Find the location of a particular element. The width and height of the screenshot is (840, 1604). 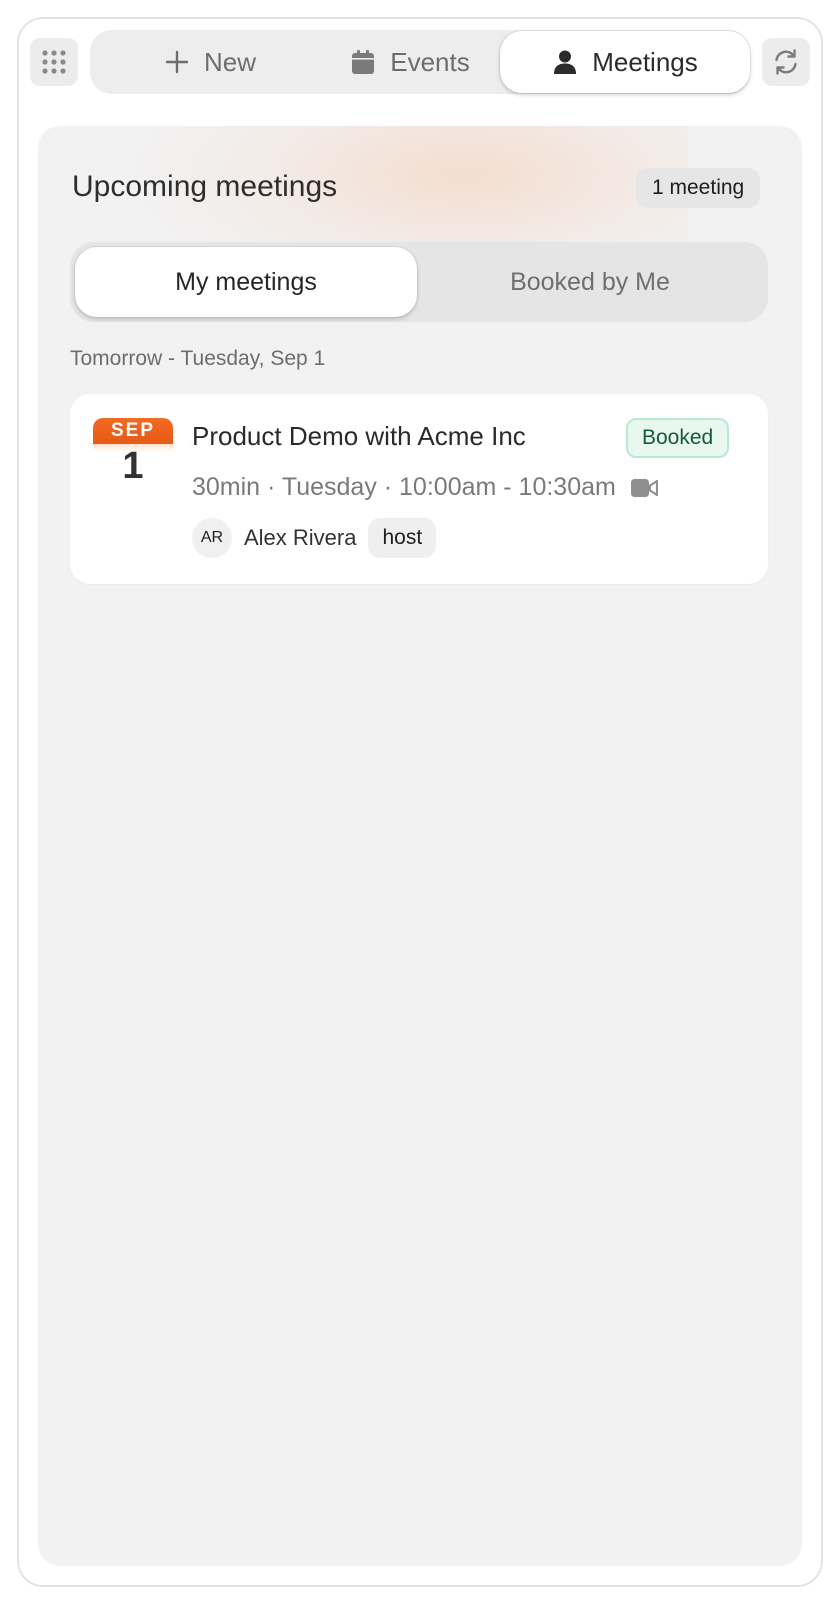

host-role-tag: host is located at coordinates (402, 538).